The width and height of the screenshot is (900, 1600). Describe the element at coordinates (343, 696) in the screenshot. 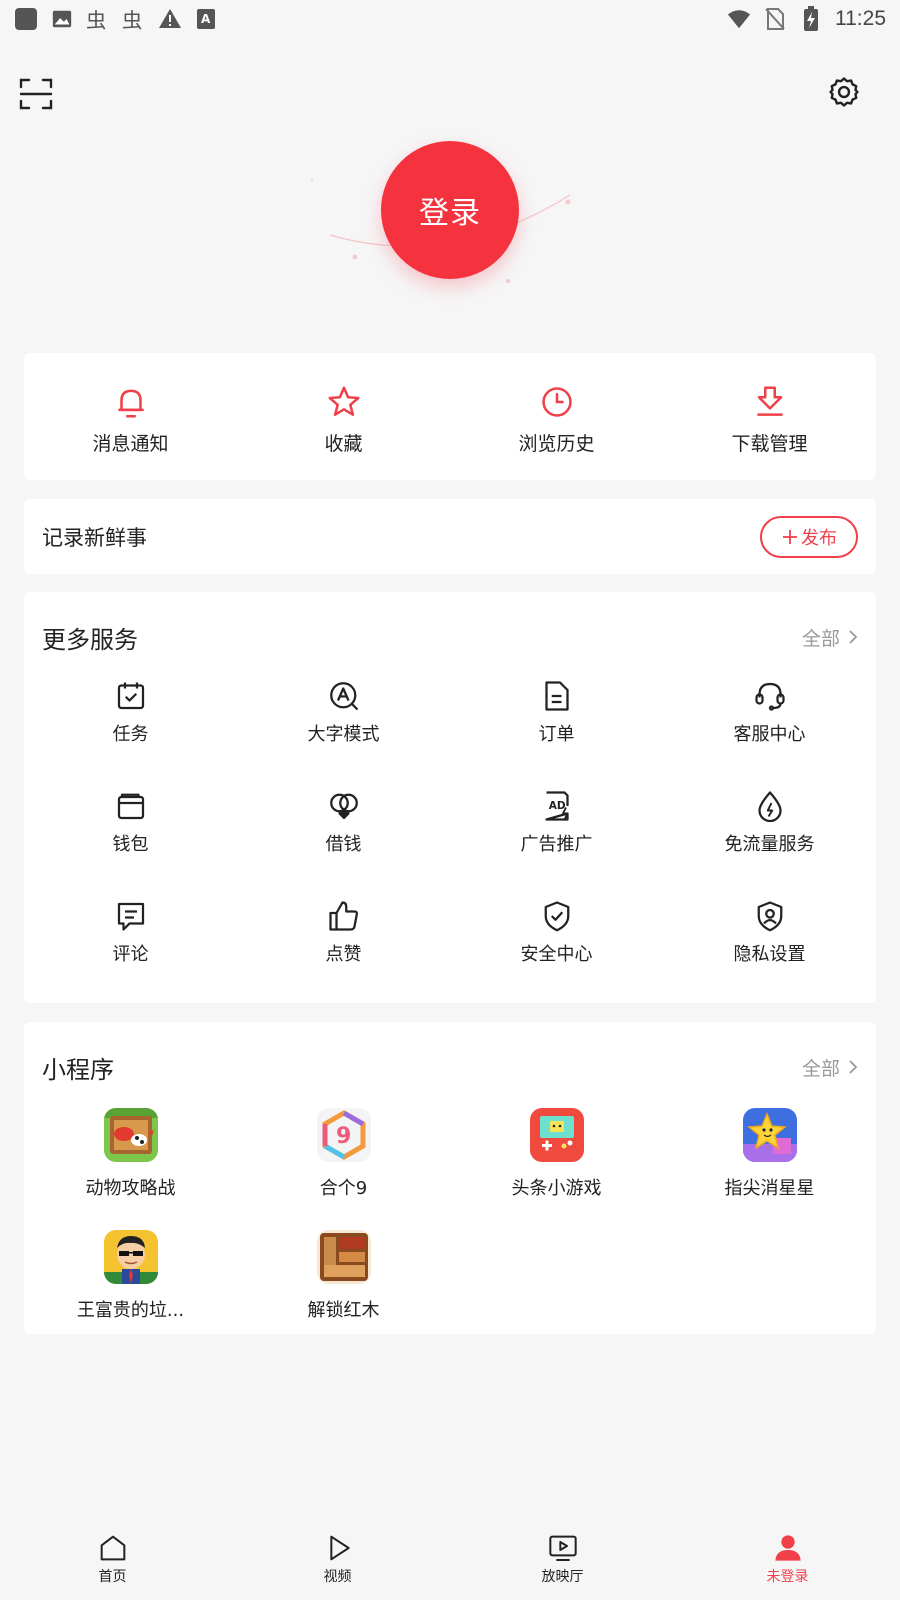

I see `large-font-icon` at that location.